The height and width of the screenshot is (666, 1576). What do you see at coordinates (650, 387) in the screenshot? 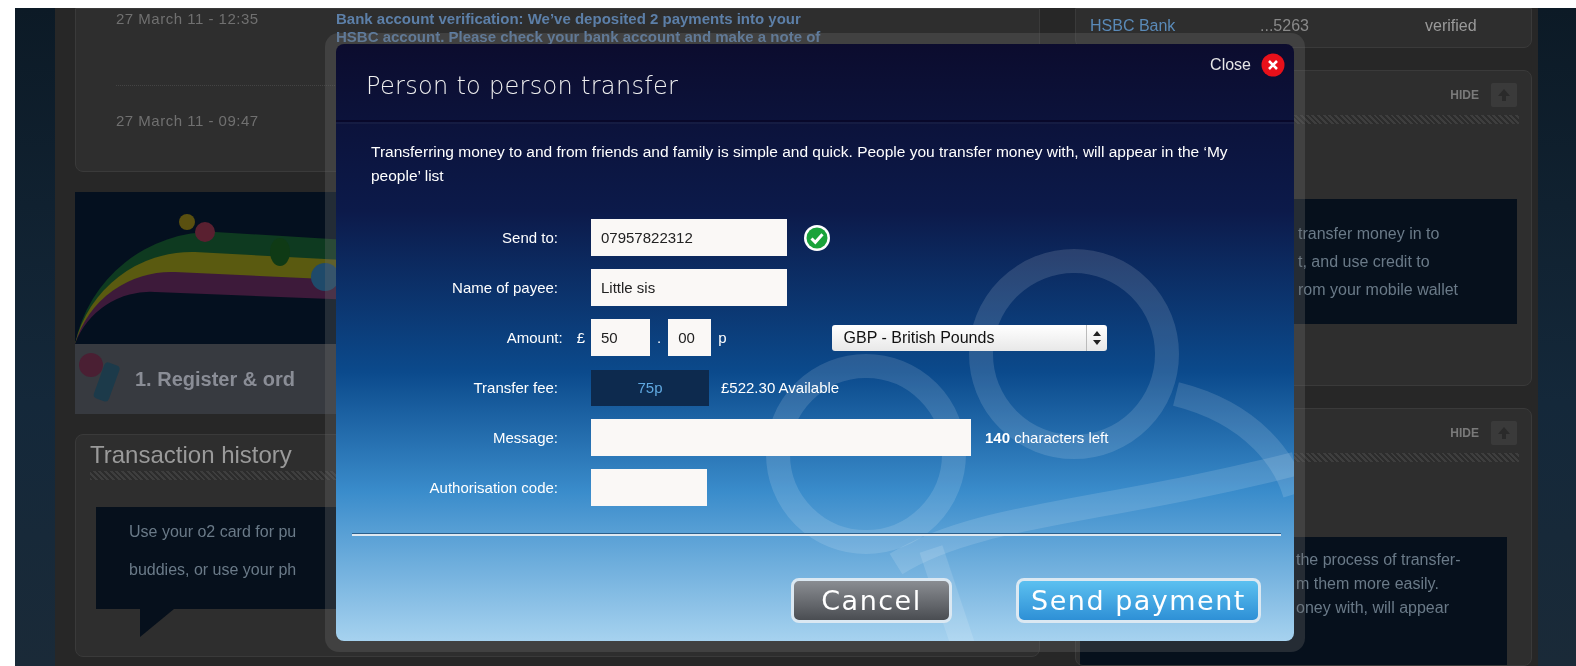
I see `fee-value: 75p` at bounding box center [650, 387].